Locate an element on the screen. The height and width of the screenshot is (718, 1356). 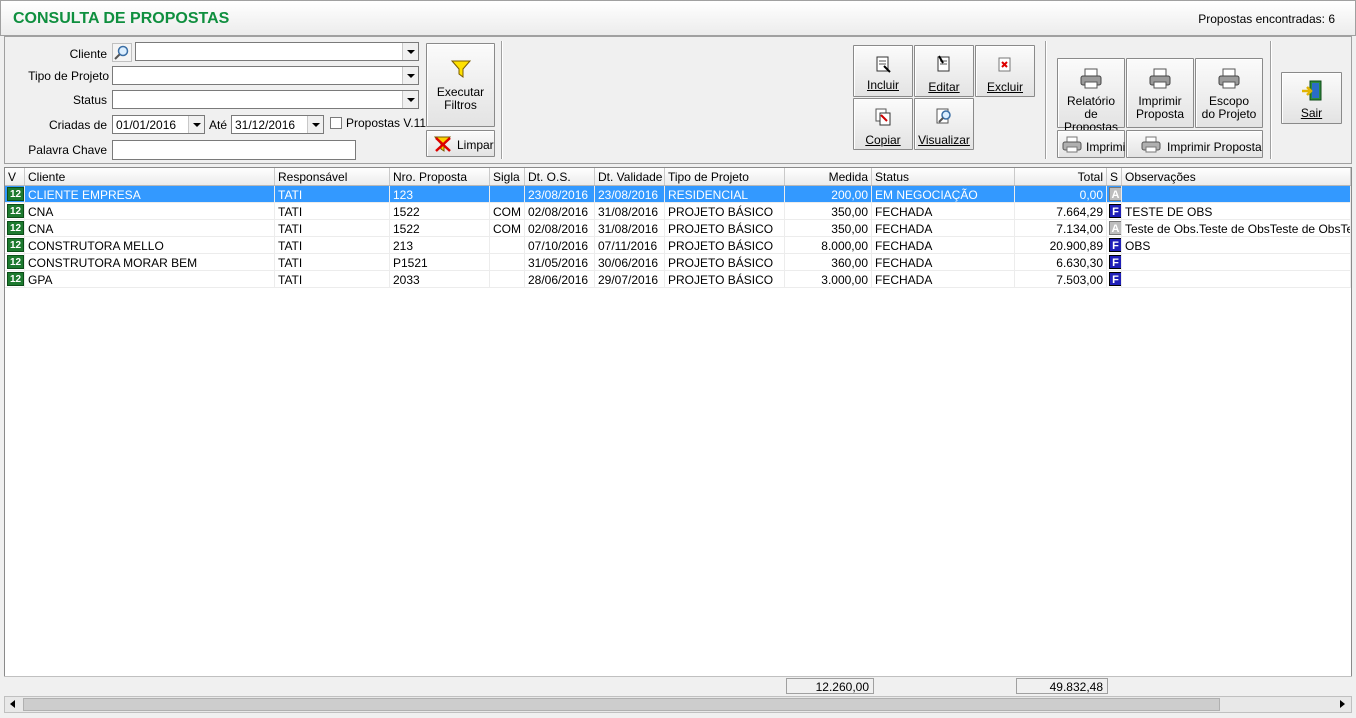
status-badge: A is located at coordinates (1115, 228).